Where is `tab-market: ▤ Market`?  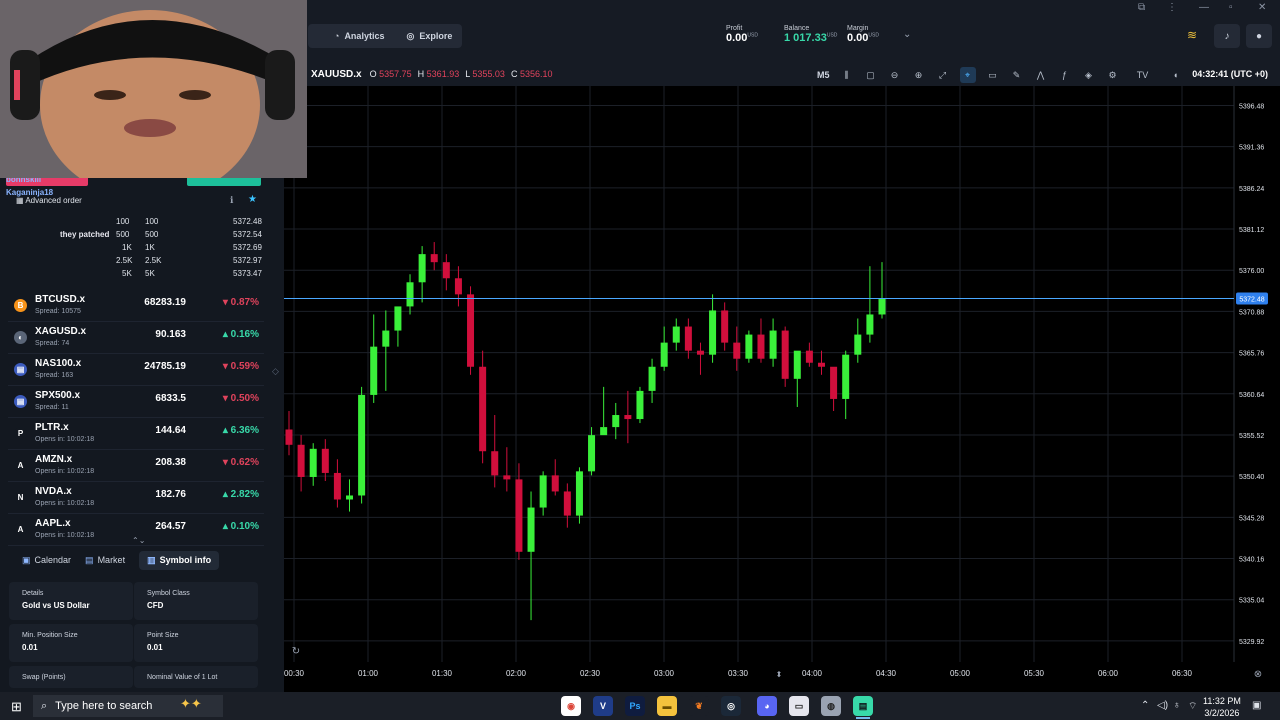 tab-market: ▤ Market is located at coordinates (105, 560).